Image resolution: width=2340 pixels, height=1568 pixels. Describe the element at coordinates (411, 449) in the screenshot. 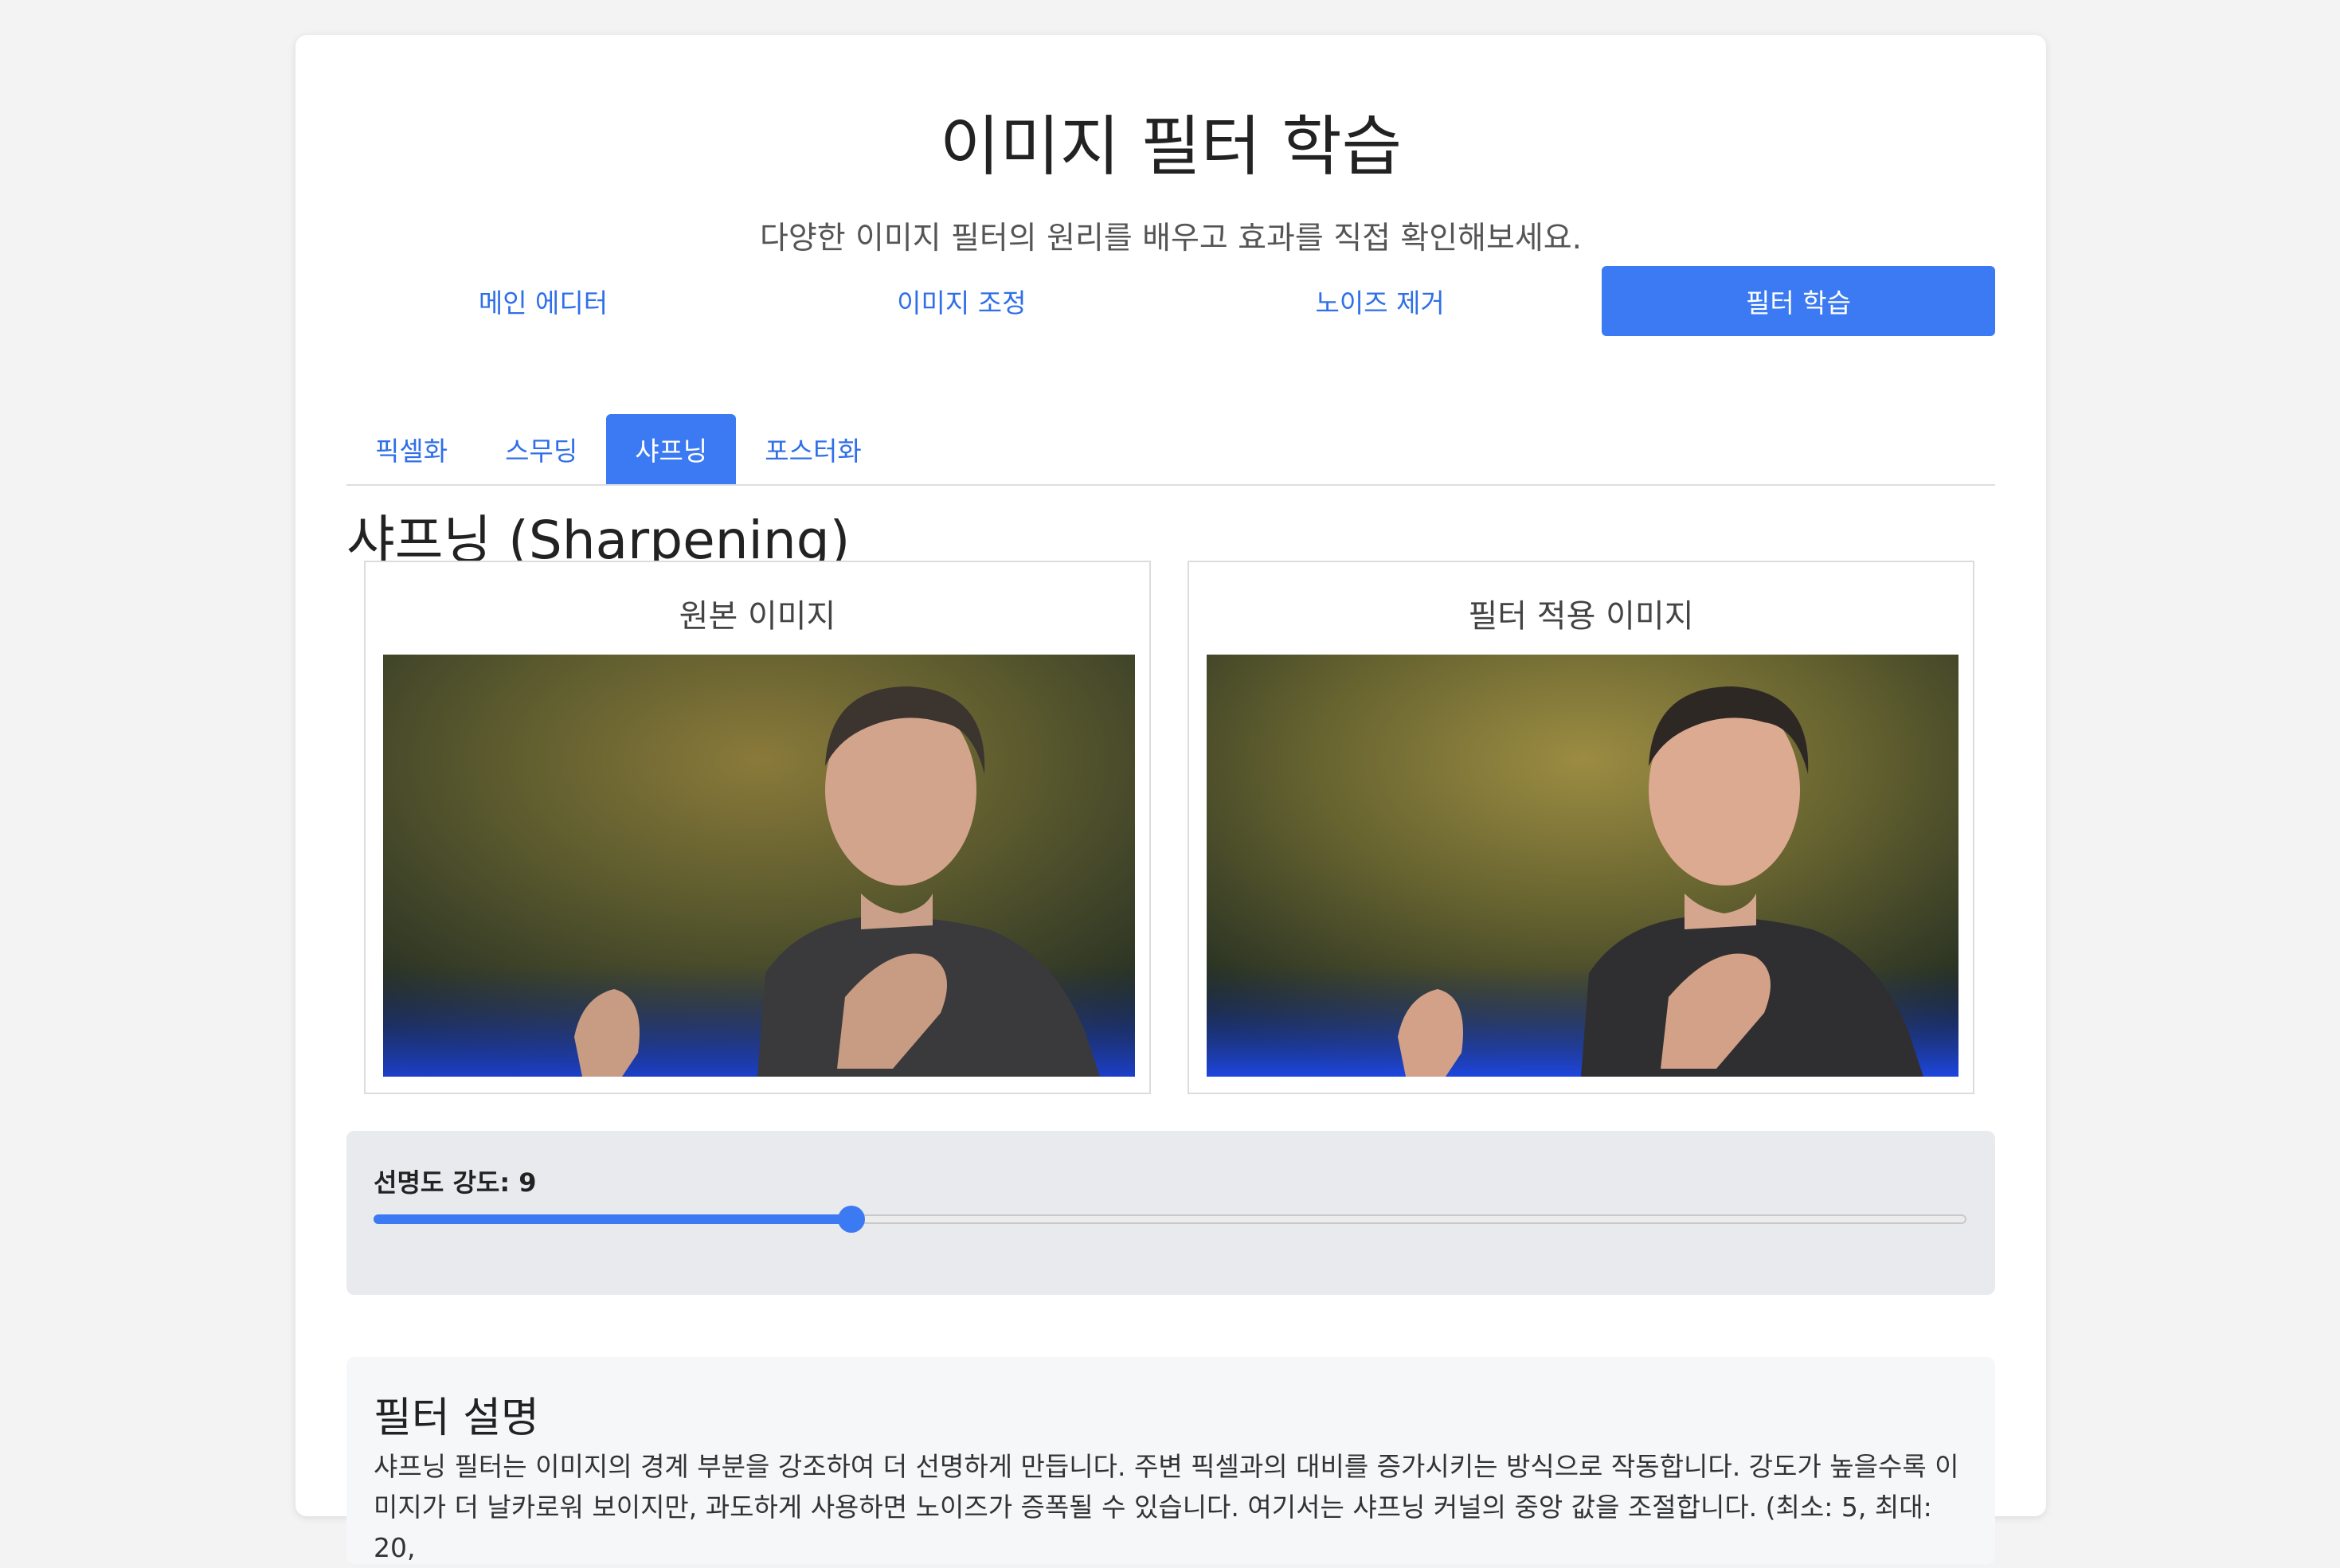

I see `tab-pixelate: 픽셀화` at that location.